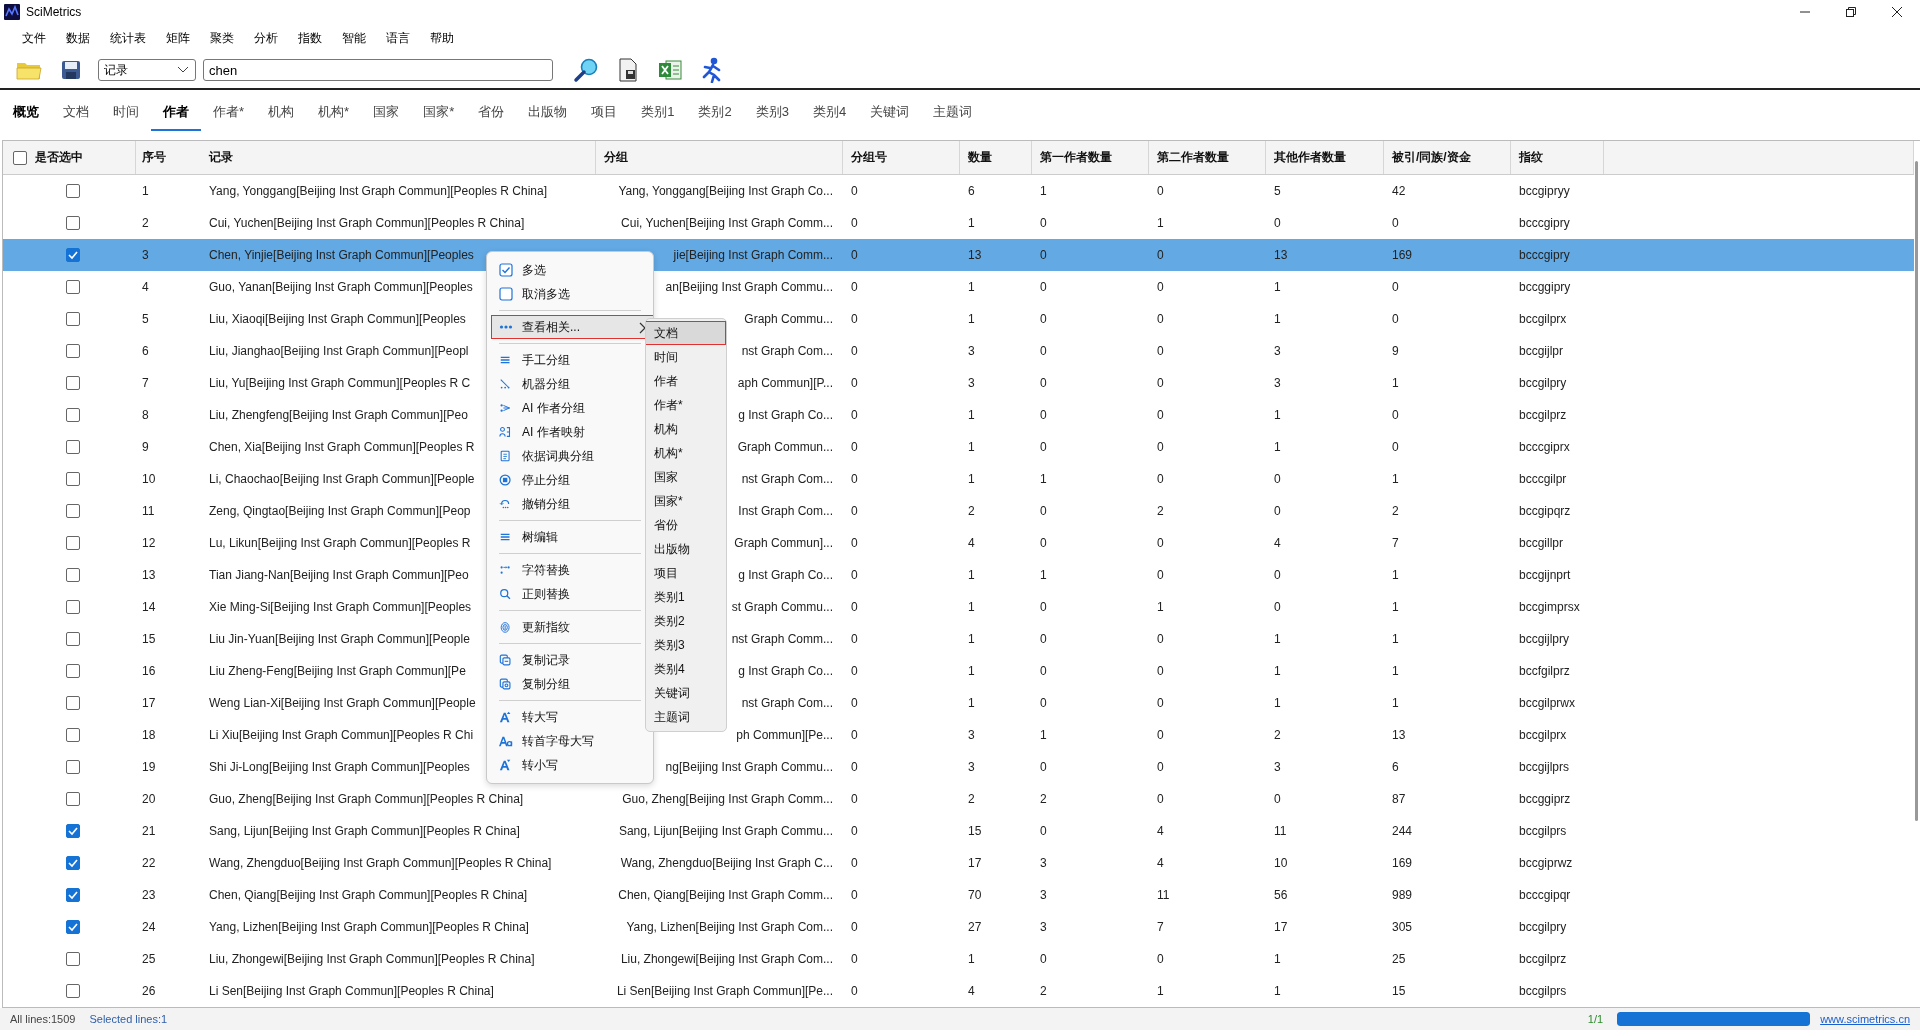  What do you see at coordinates (126, 113) in the screenshot?
I see `tab: 时间` at bounding box center [126, 113].